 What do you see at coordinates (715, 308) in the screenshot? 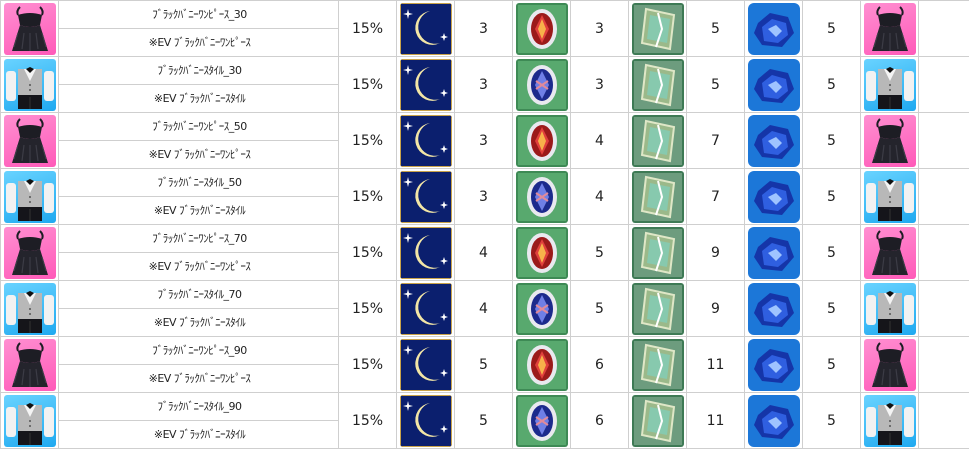
I see `card-count: 9` at bounding box center [715, 308].